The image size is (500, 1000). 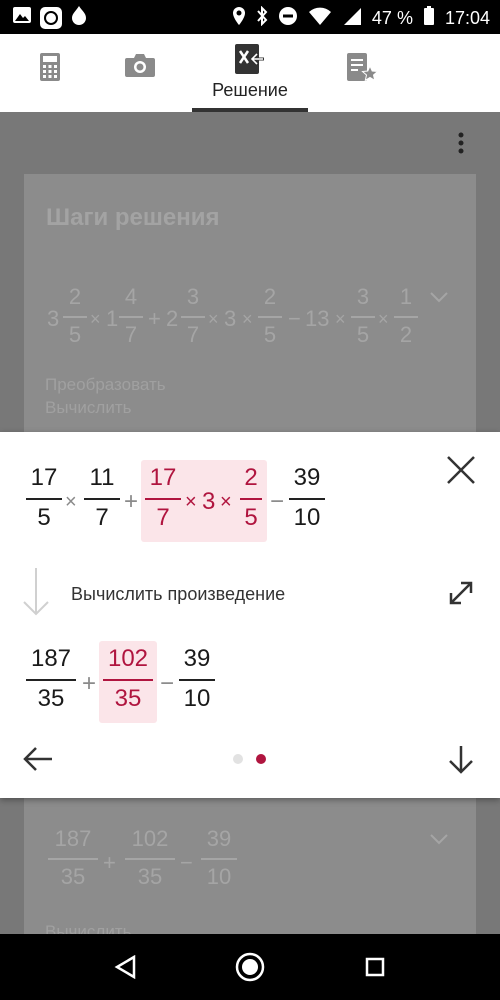 I want to click on steps-title: Шаги решения, so click(x=133, y=217).